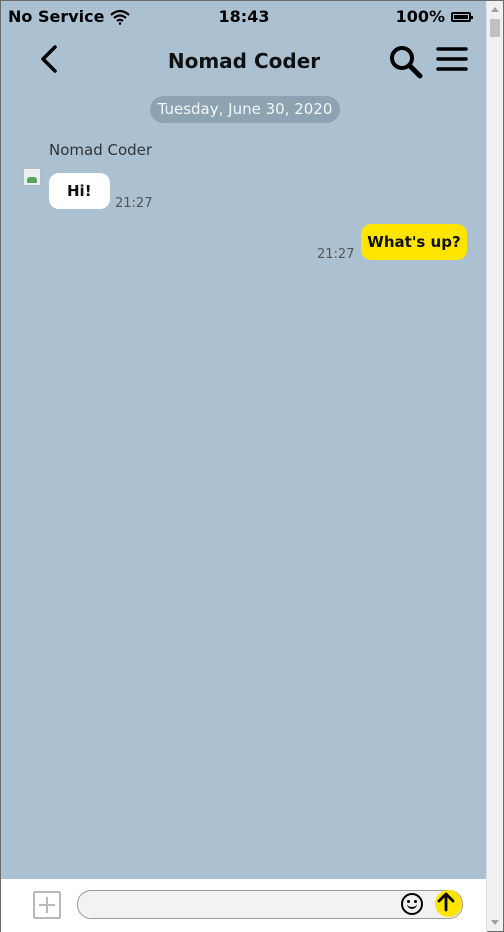  I want to click on emoji-button, so click(412, 904).